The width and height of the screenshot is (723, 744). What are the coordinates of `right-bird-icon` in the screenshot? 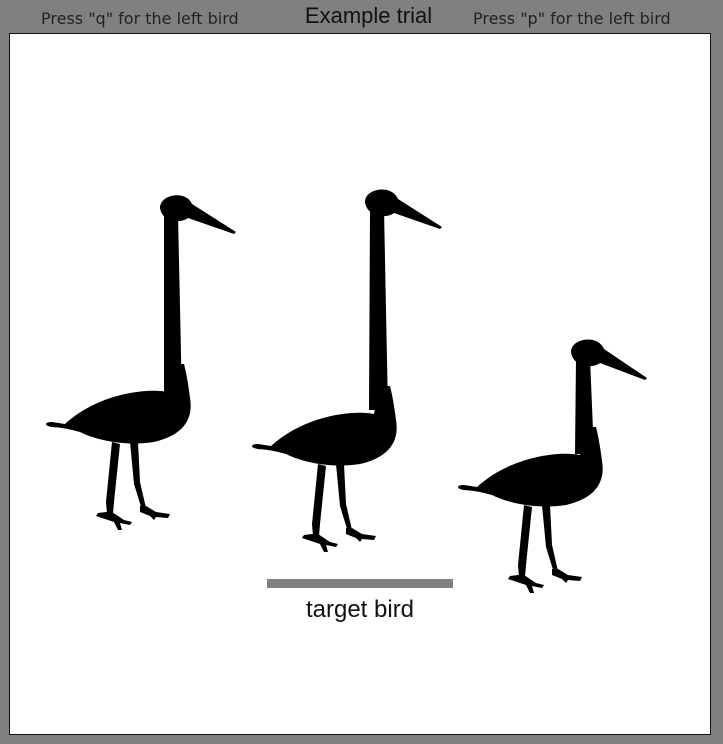 It's located at (552, 466).